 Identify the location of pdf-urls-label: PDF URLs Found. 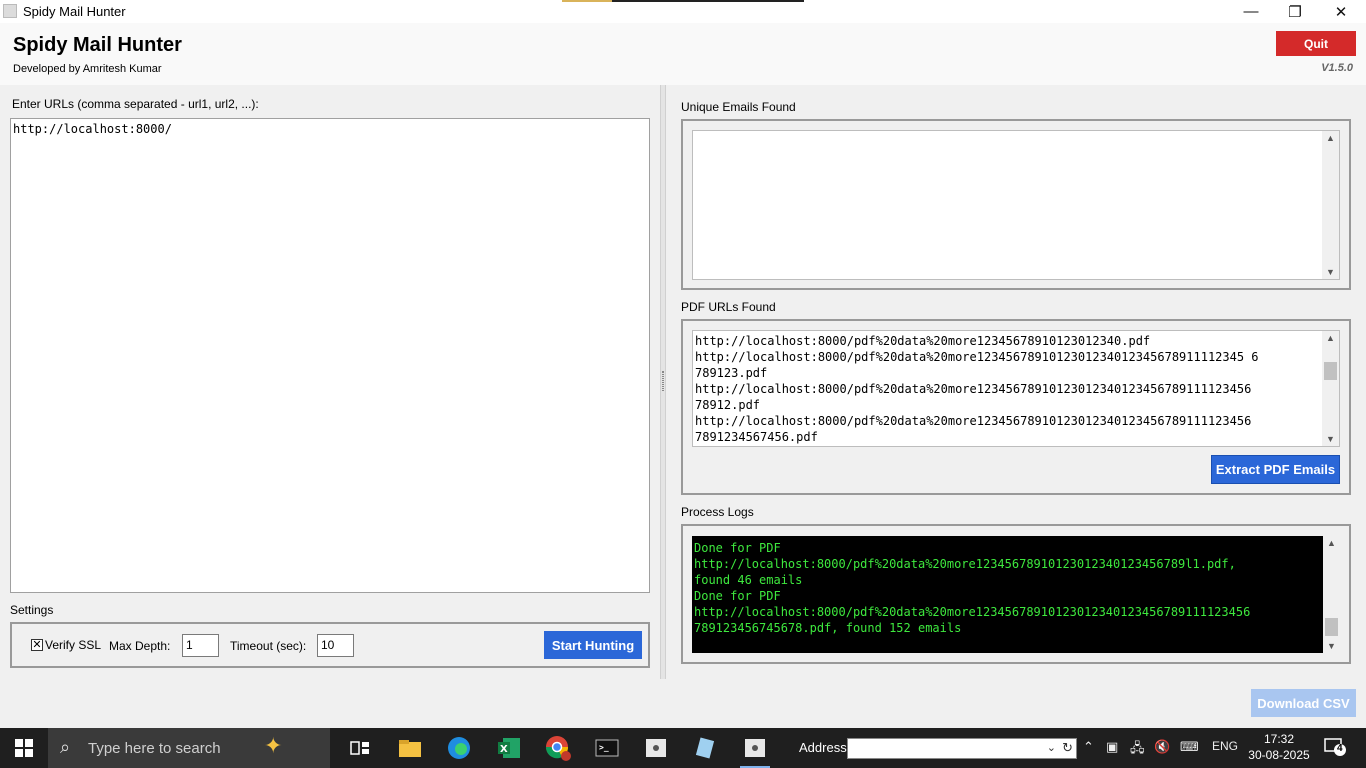
(728, 307).